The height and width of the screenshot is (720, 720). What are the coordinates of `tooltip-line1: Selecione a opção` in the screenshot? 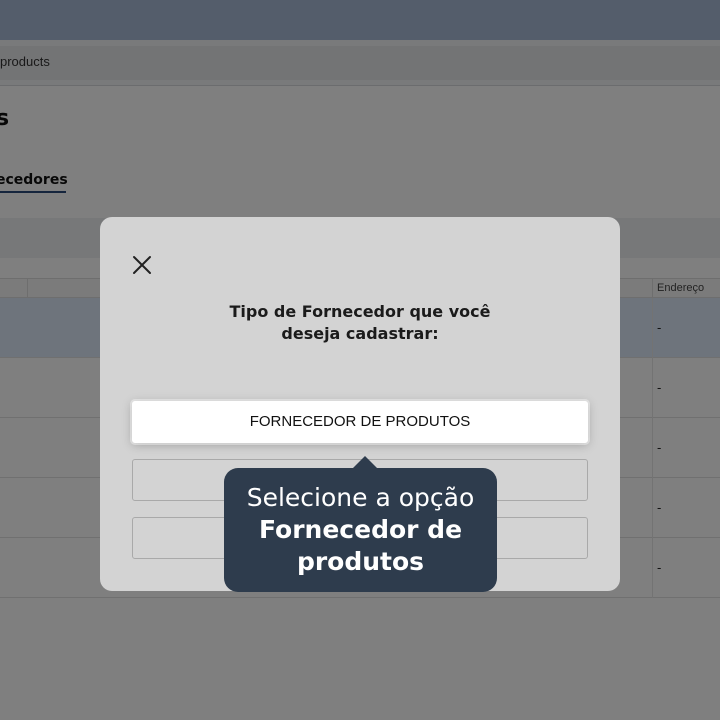 It's located at (360, 497).